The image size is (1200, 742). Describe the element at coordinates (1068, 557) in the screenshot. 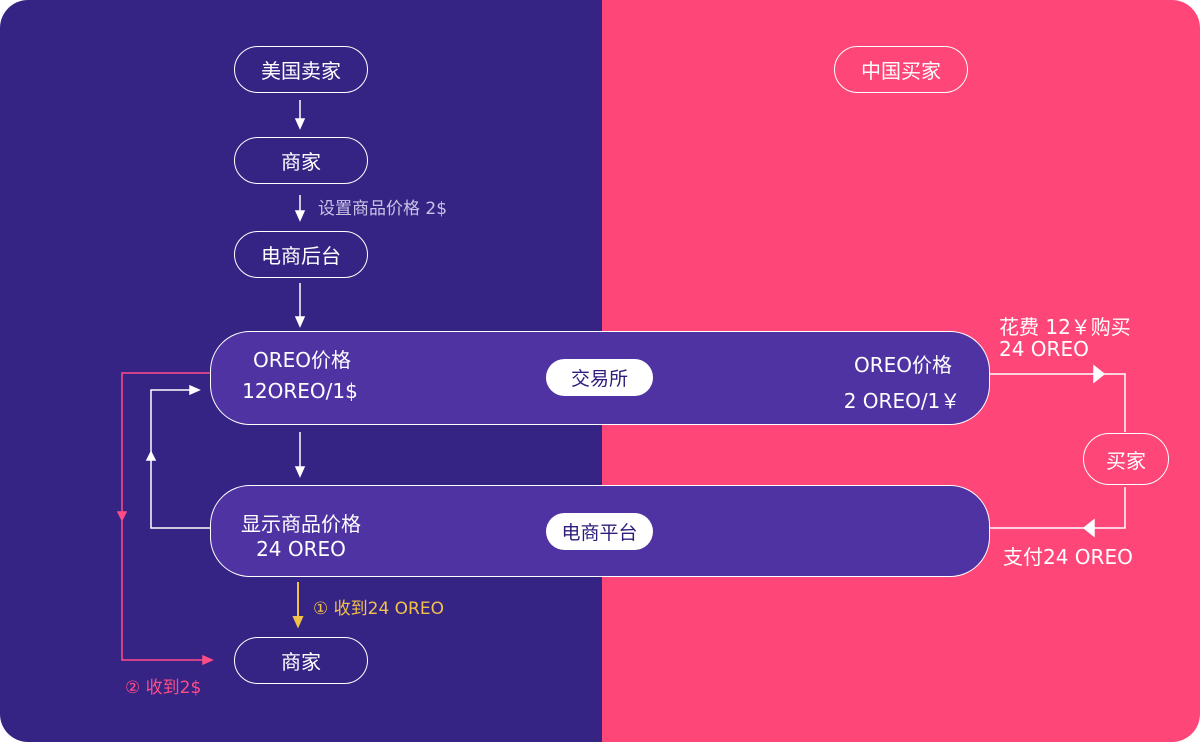

I see `label-pay: 支付24 OREO` at that location.